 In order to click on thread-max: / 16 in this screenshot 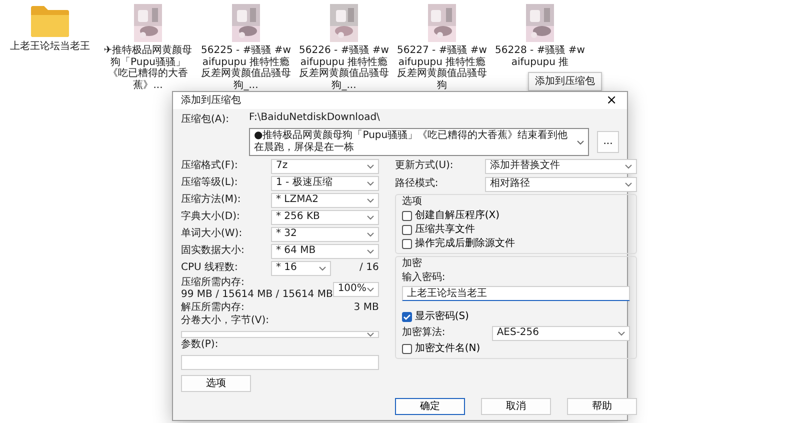, I will do `click(369, 268)`.